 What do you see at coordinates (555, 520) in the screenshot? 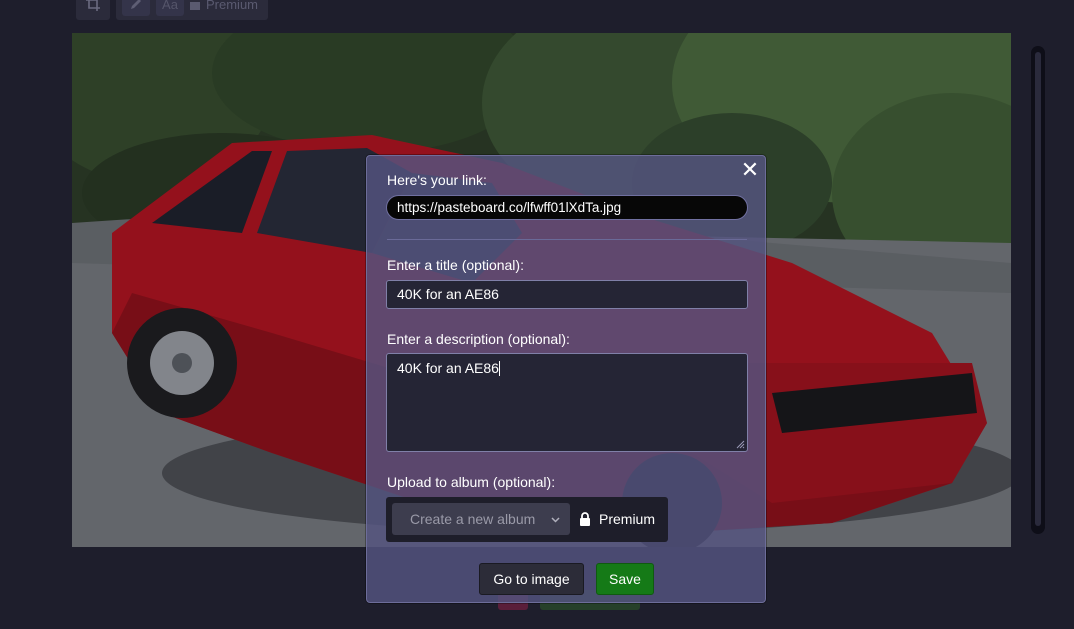
I see `chevron-down-icon` at bounding box center [555, 520].